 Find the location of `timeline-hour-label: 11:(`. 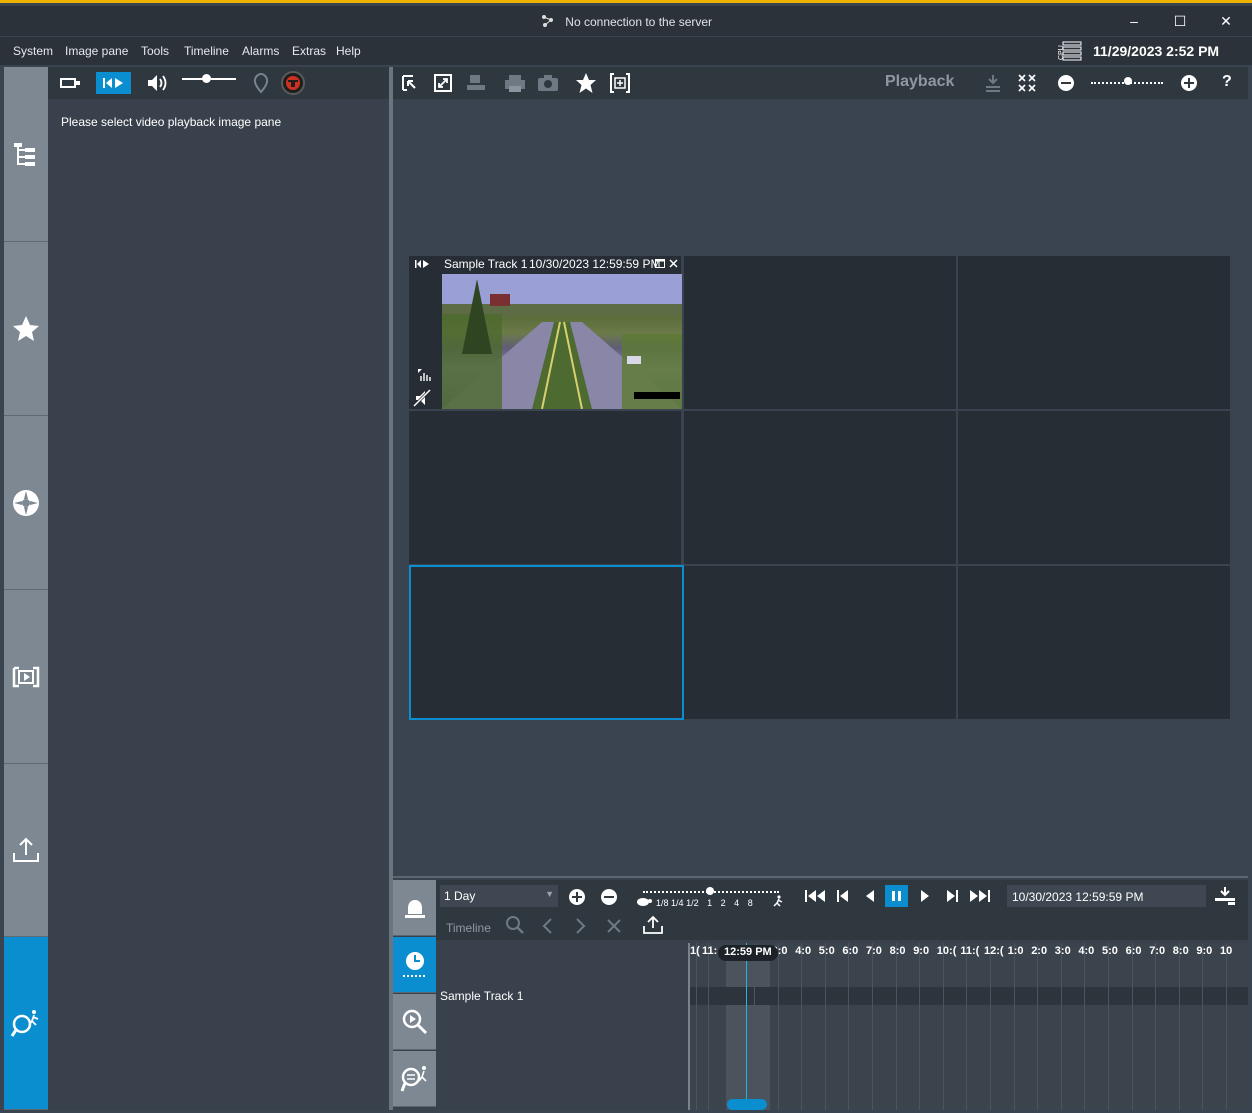

timeline-hour-label: 11:( is located at coordinates (970, 951).